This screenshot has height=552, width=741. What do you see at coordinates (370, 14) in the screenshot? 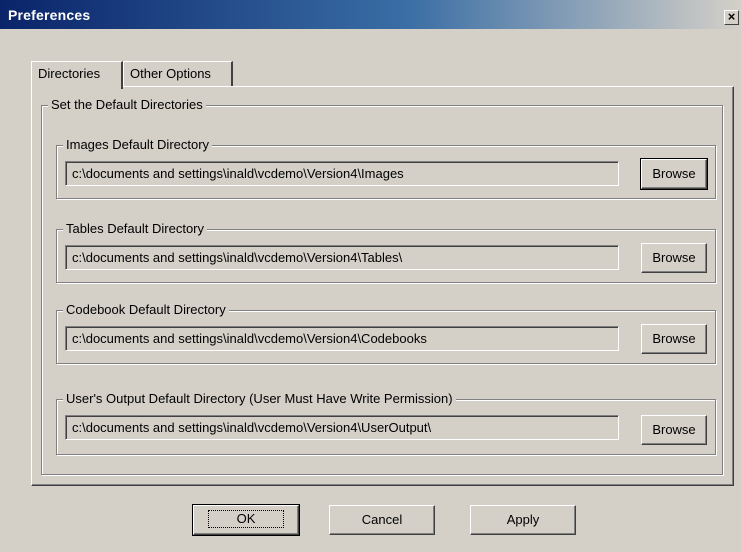
I see `title-bar: Preferences ×` at bounding box center [370, 14].